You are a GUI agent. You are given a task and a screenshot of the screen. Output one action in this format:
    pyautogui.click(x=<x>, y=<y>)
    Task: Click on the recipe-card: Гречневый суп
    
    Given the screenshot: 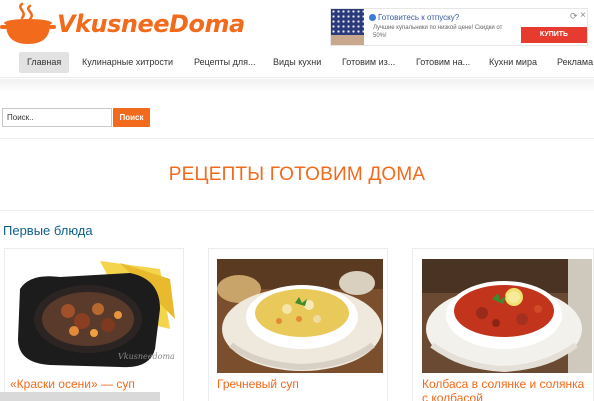 What is the action you would take?
    pyautogui.click(x=298, y=324)
    